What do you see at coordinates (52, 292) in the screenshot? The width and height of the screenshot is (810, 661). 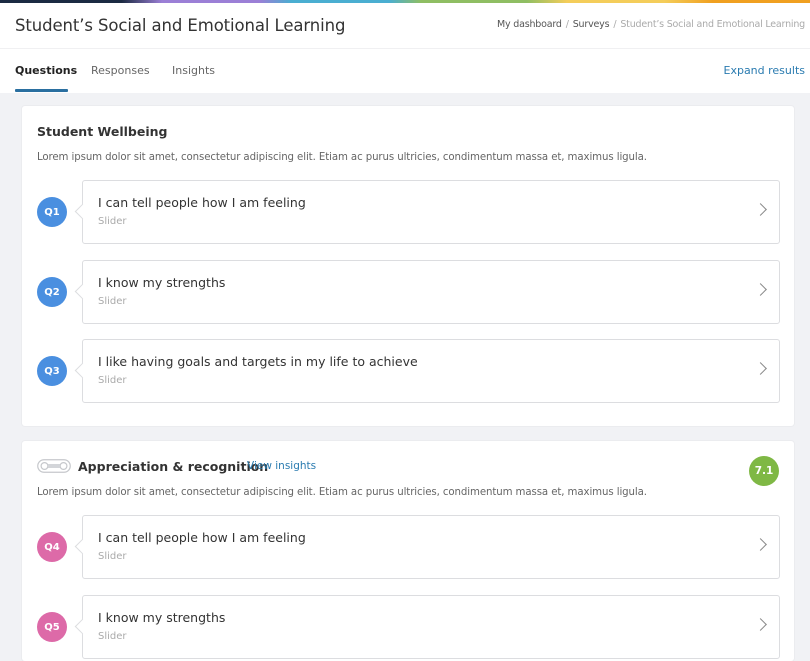 I see `question-number-badge: Q2` at bounding box center [52, 292].